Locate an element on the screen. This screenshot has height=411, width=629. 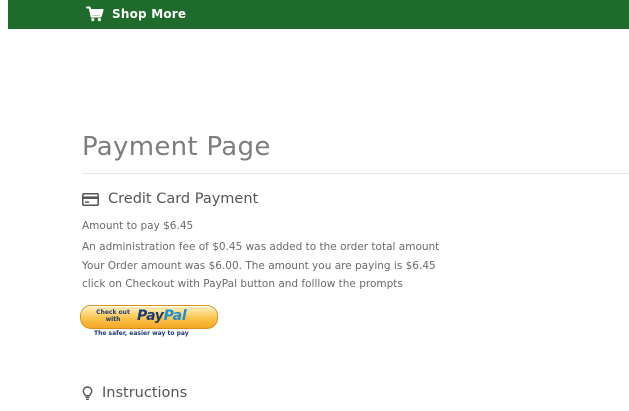
paypal-button-pill: Check out with PayPal is located at coordinates (149, 317).